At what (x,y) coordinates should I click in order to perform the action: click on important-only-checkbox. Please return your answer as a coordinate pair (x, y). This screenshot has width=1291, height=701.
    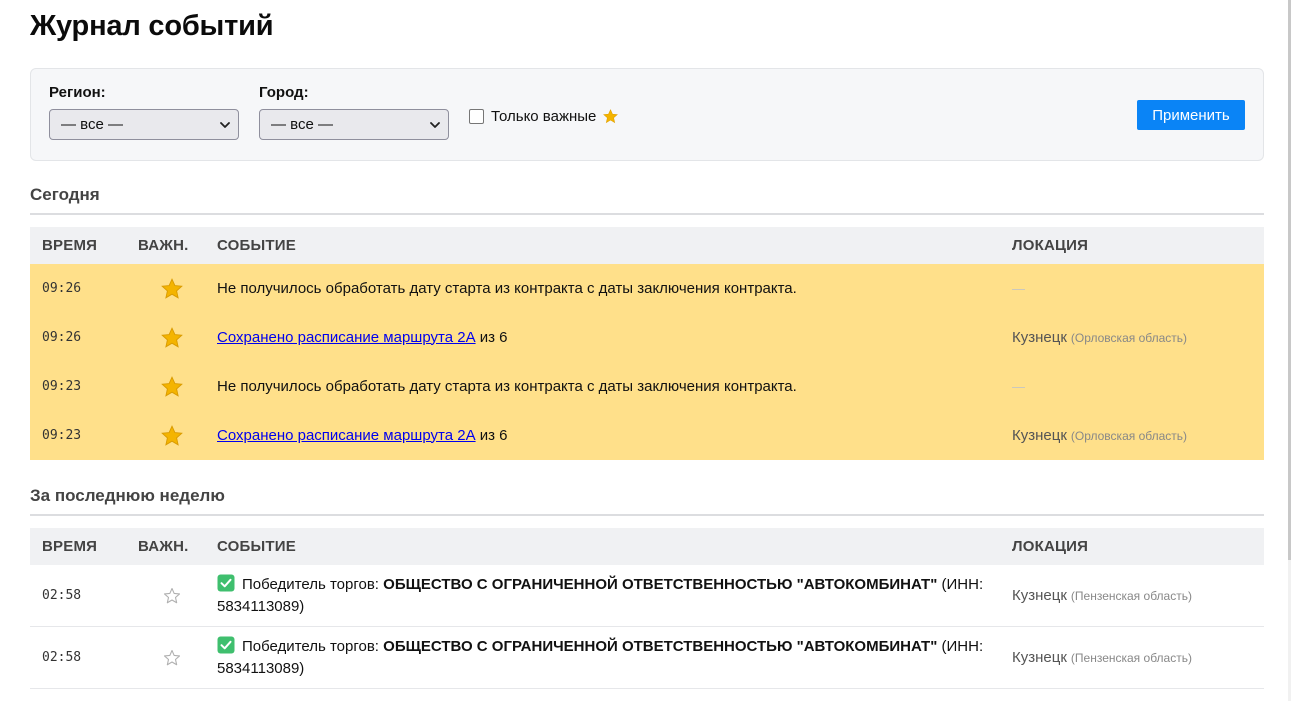
    Looking at the image, I should click on (476, 116).